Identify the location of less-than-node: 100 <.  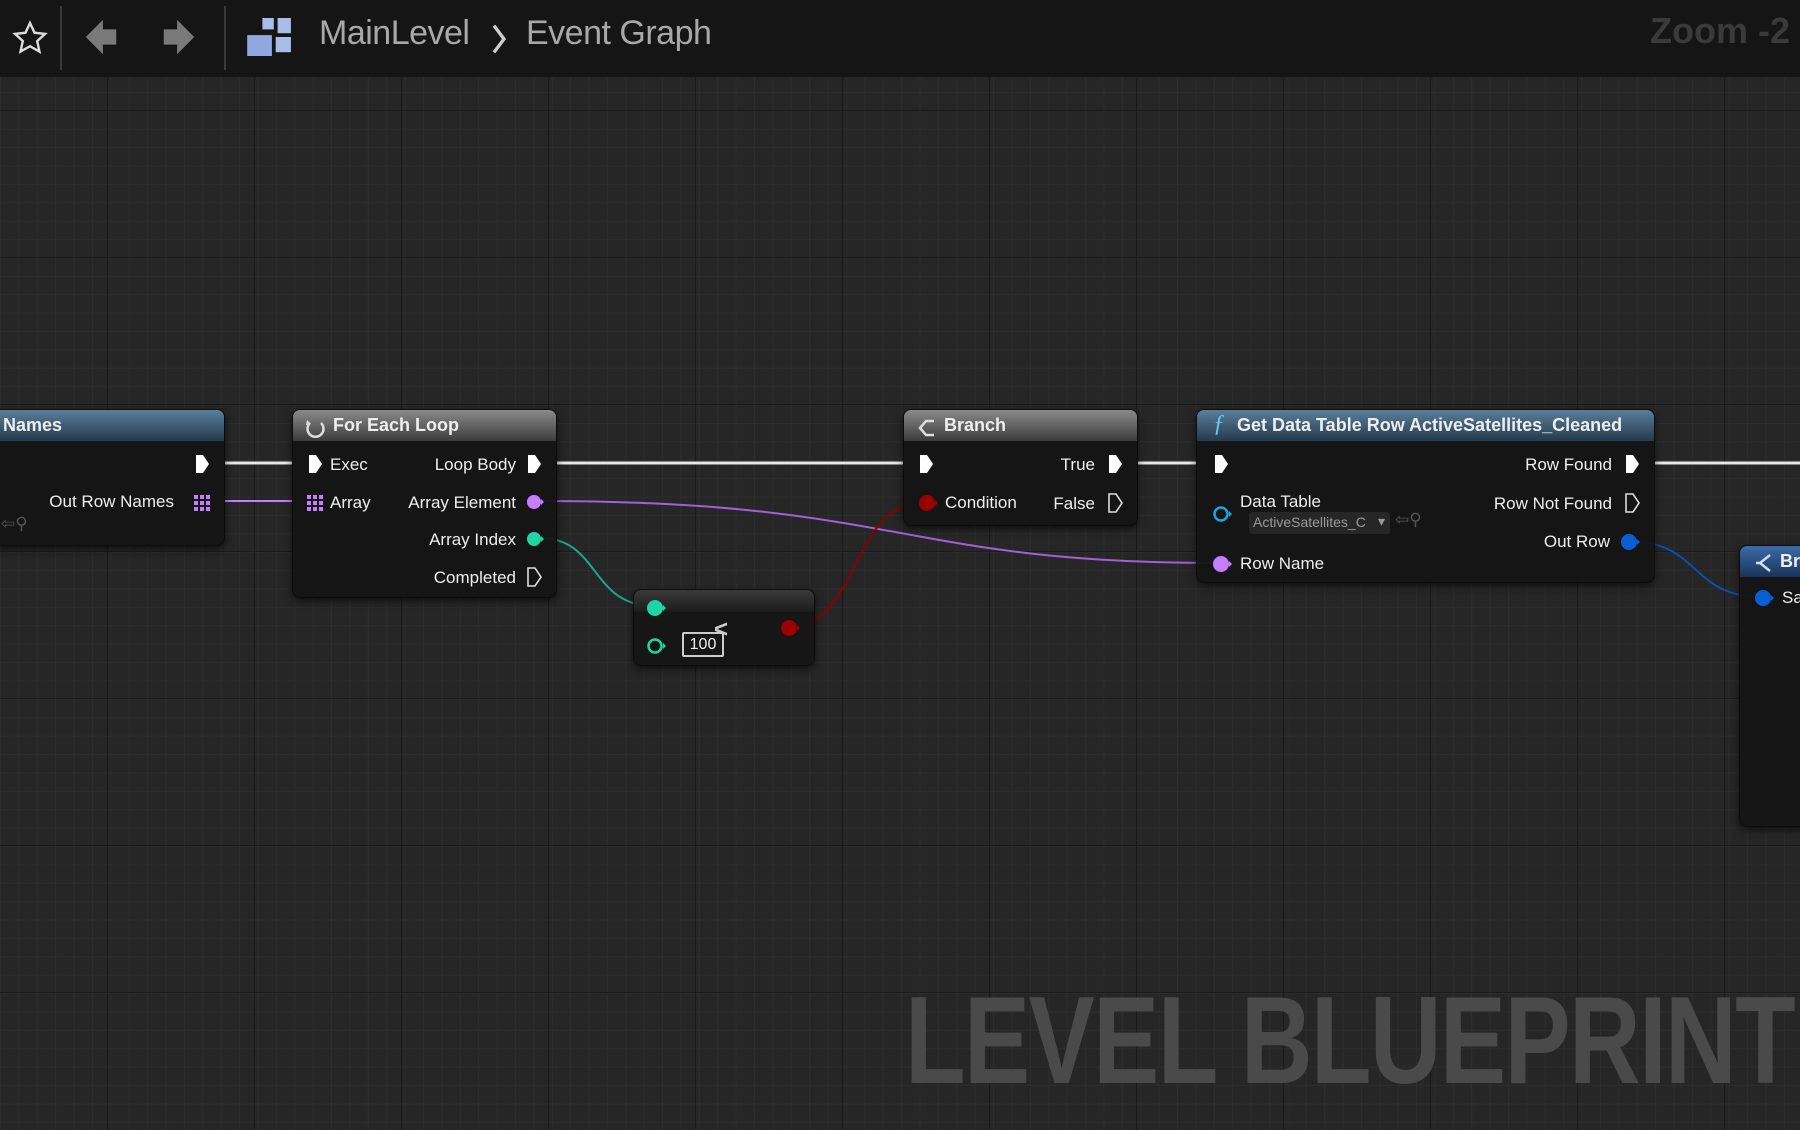
(724, 627).